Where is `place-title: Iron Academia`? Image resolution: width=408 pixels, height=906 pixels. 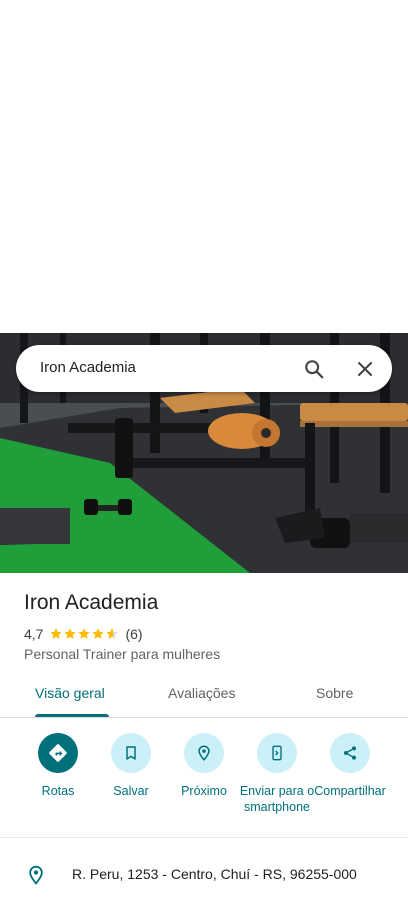 place-title: Iron Academia is located at coordinates (91, 602).